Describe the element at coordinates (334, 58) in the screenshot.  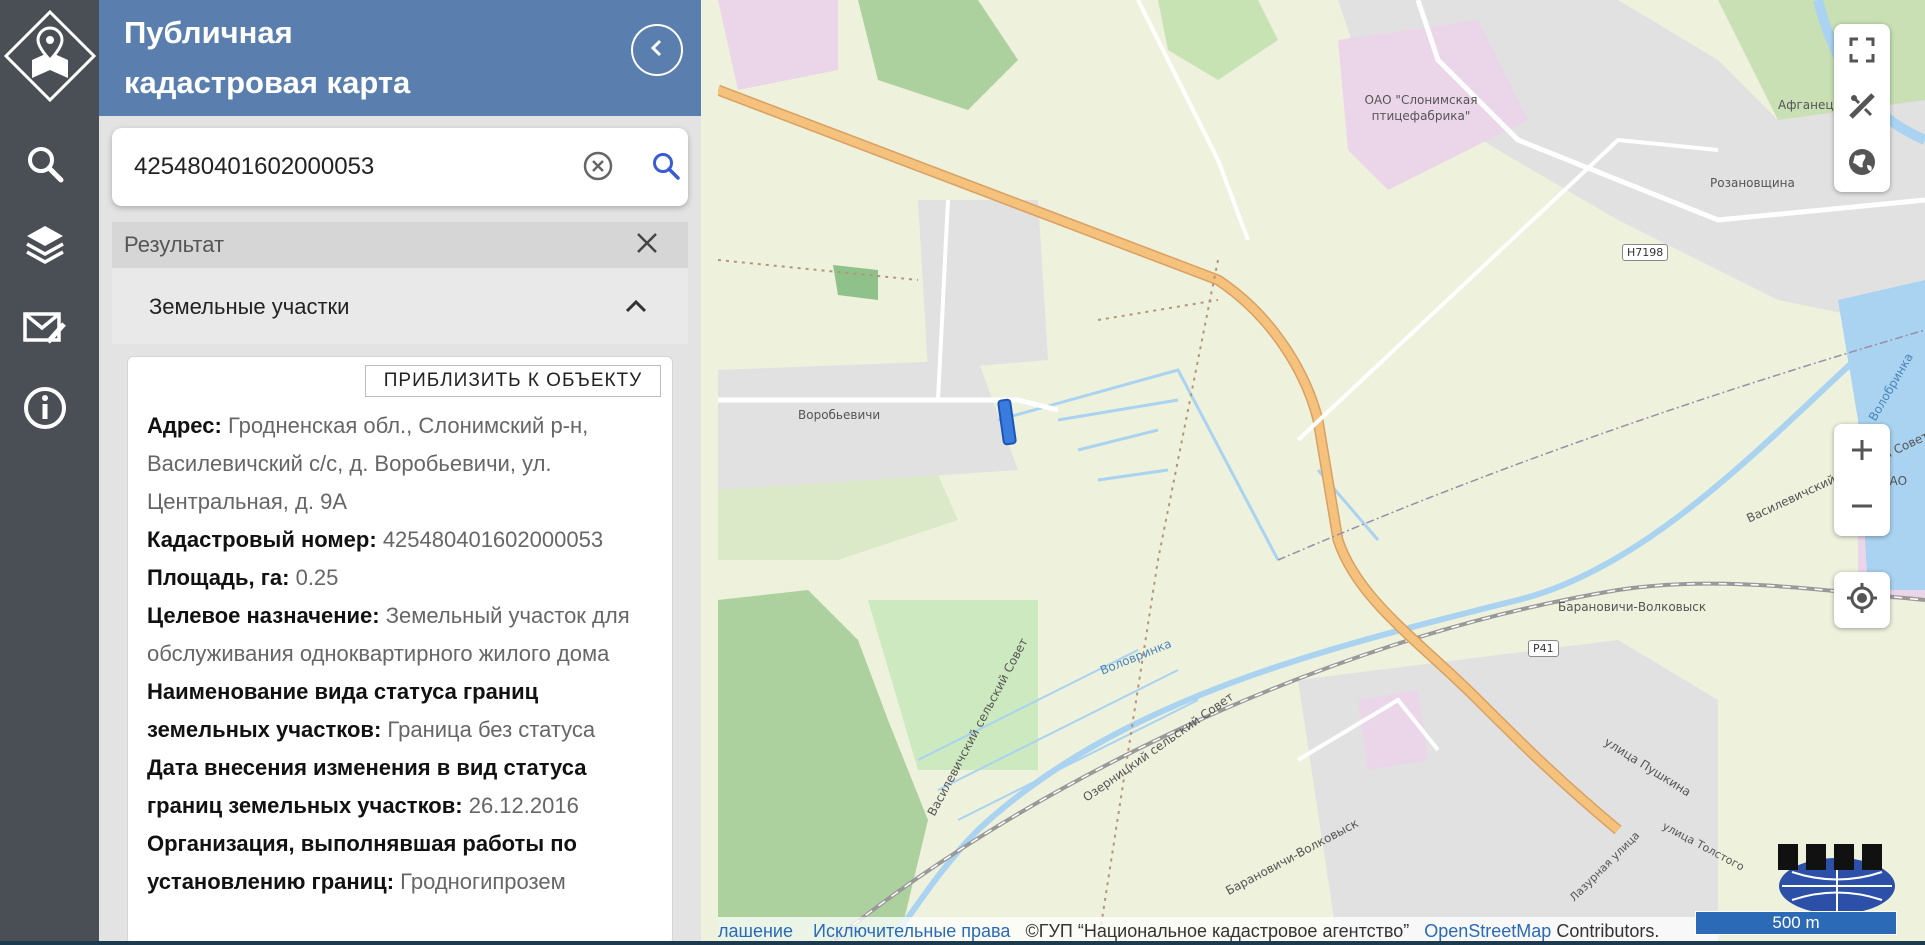
I see `app-title: Публичная кадастровая карта` at that location.